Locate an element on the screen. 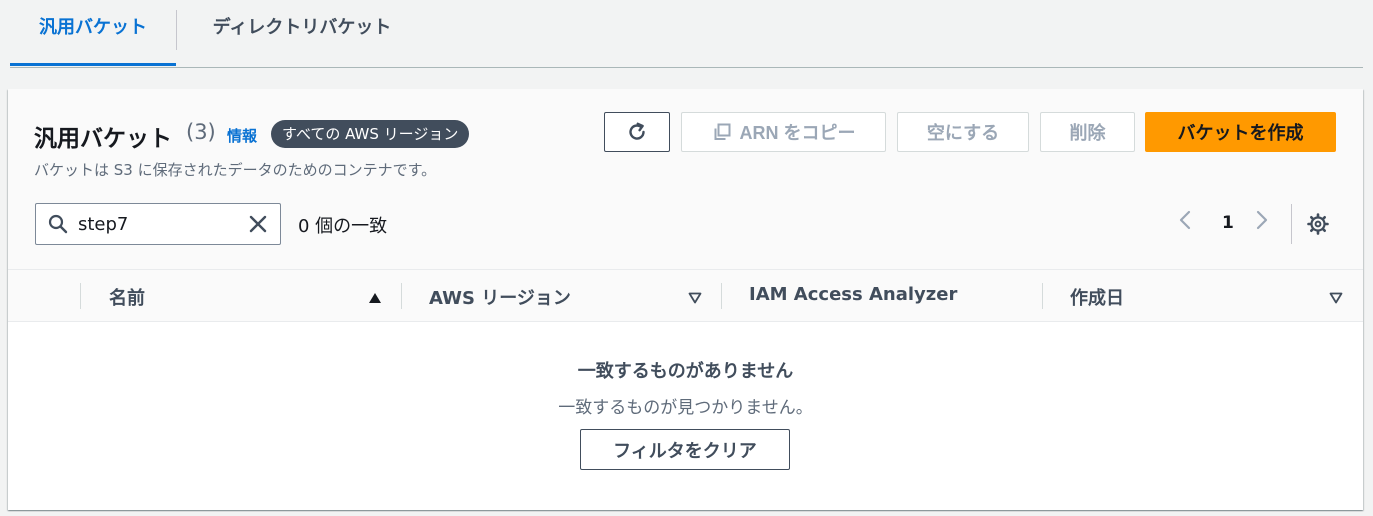  tab-directory-buckets: ディレクトリバケット is located at coordinates (302, 33).